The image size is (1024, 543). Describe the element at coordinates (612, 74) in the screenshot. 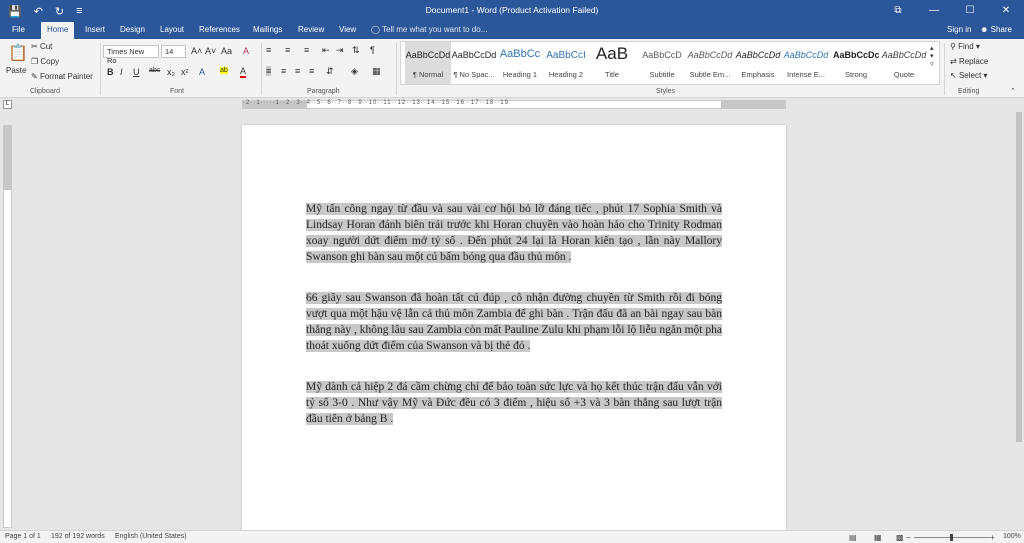

I see `style-label: Title` at that location.